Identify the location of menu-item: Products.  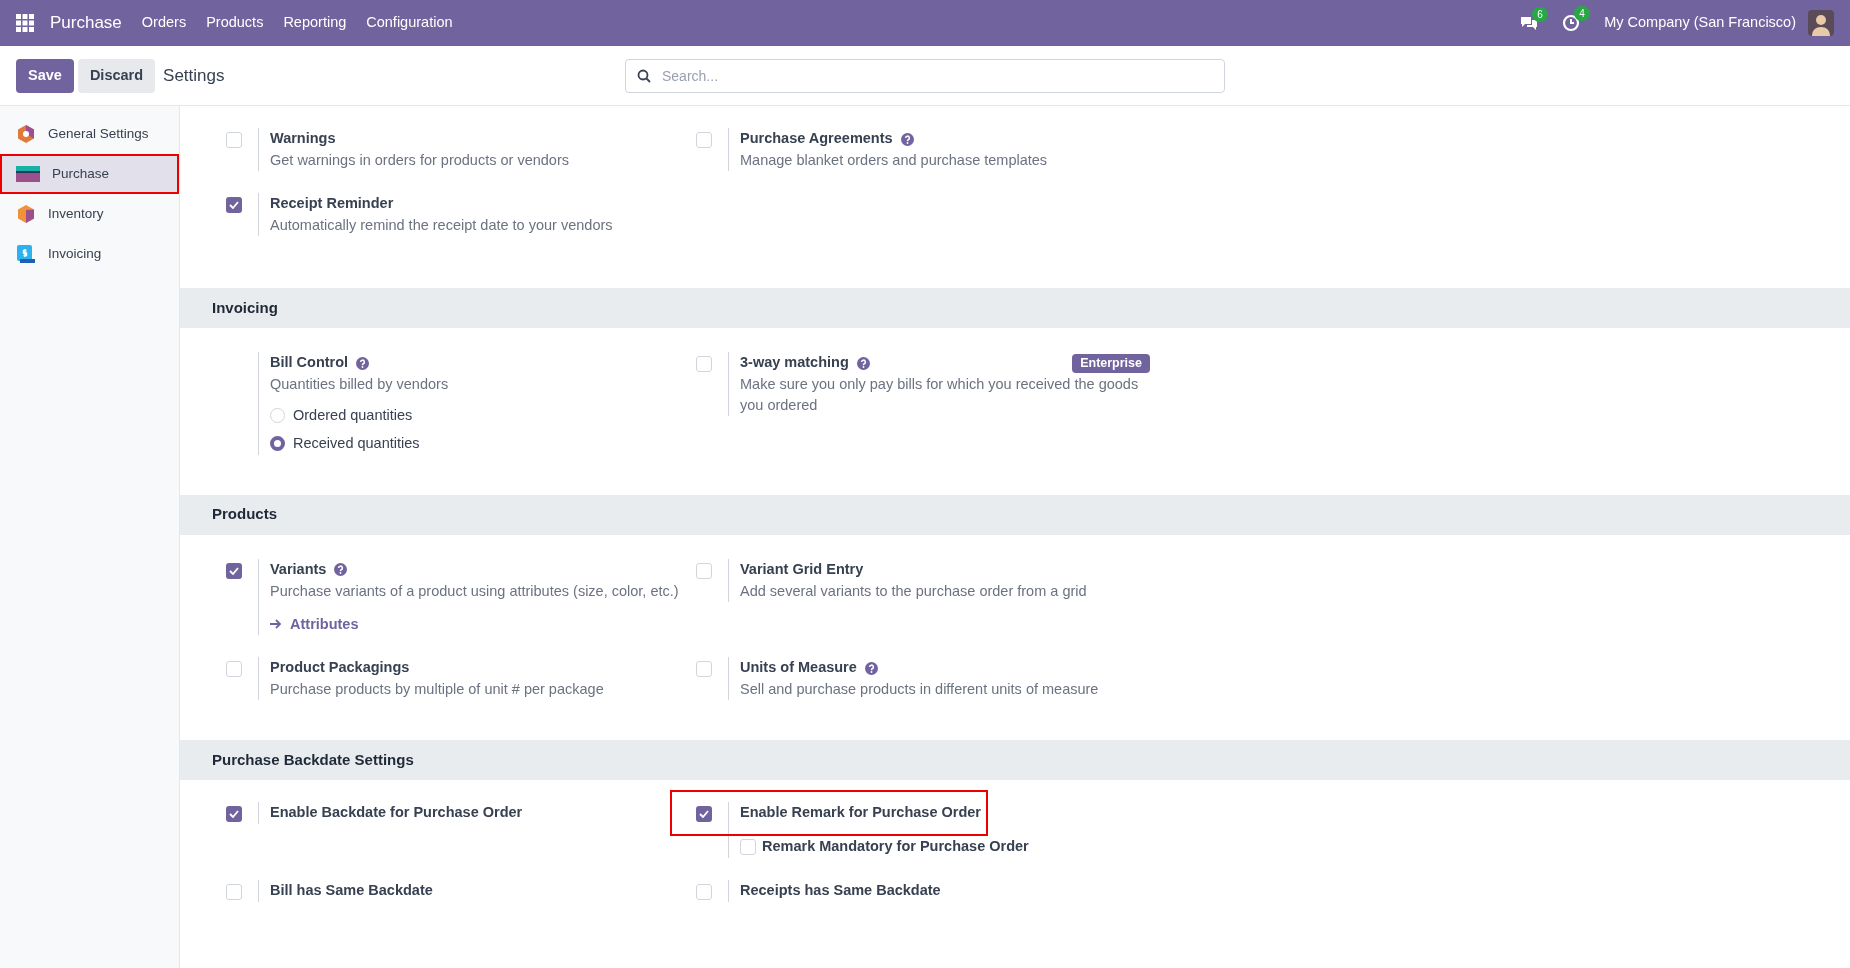
(235, 23).